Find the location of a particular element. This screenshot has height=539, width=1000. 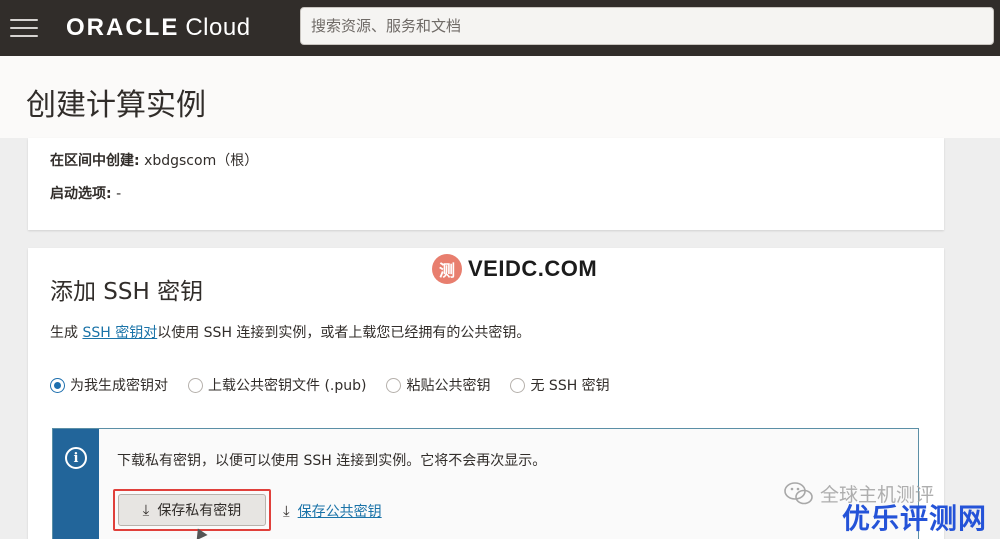

brand-watermark: 优乐评测网 is located at coordinates (915, 518).